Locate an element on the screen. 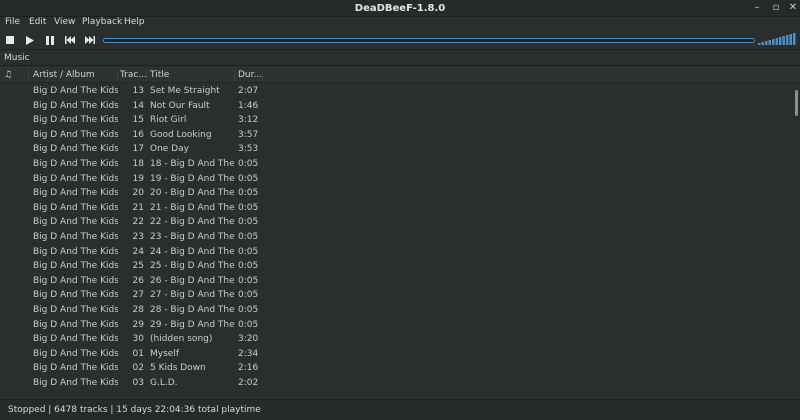 The height and width of the screenshot is (420, 800). stop-icon is located at coordinates (10, 40).